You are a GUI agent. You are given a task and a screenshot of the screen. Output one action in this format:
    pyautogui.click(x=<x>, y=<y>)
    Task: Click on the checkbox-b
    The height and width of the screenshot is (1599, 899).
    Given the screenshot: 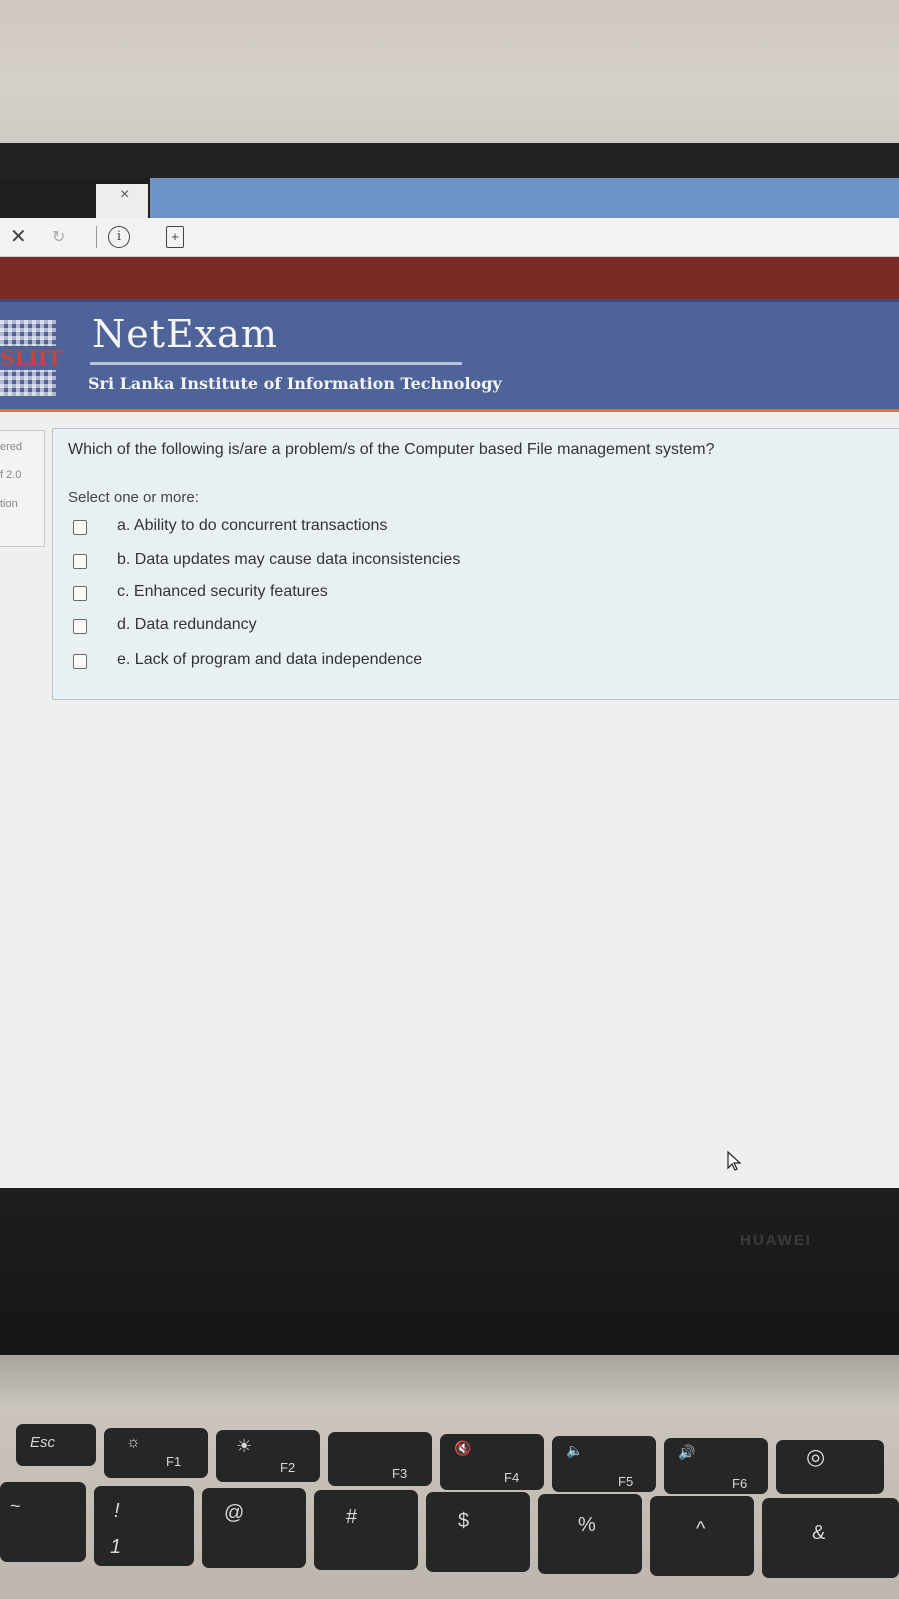 What is the action you would take?
    pyautogui.click(x=80, y=561)
    